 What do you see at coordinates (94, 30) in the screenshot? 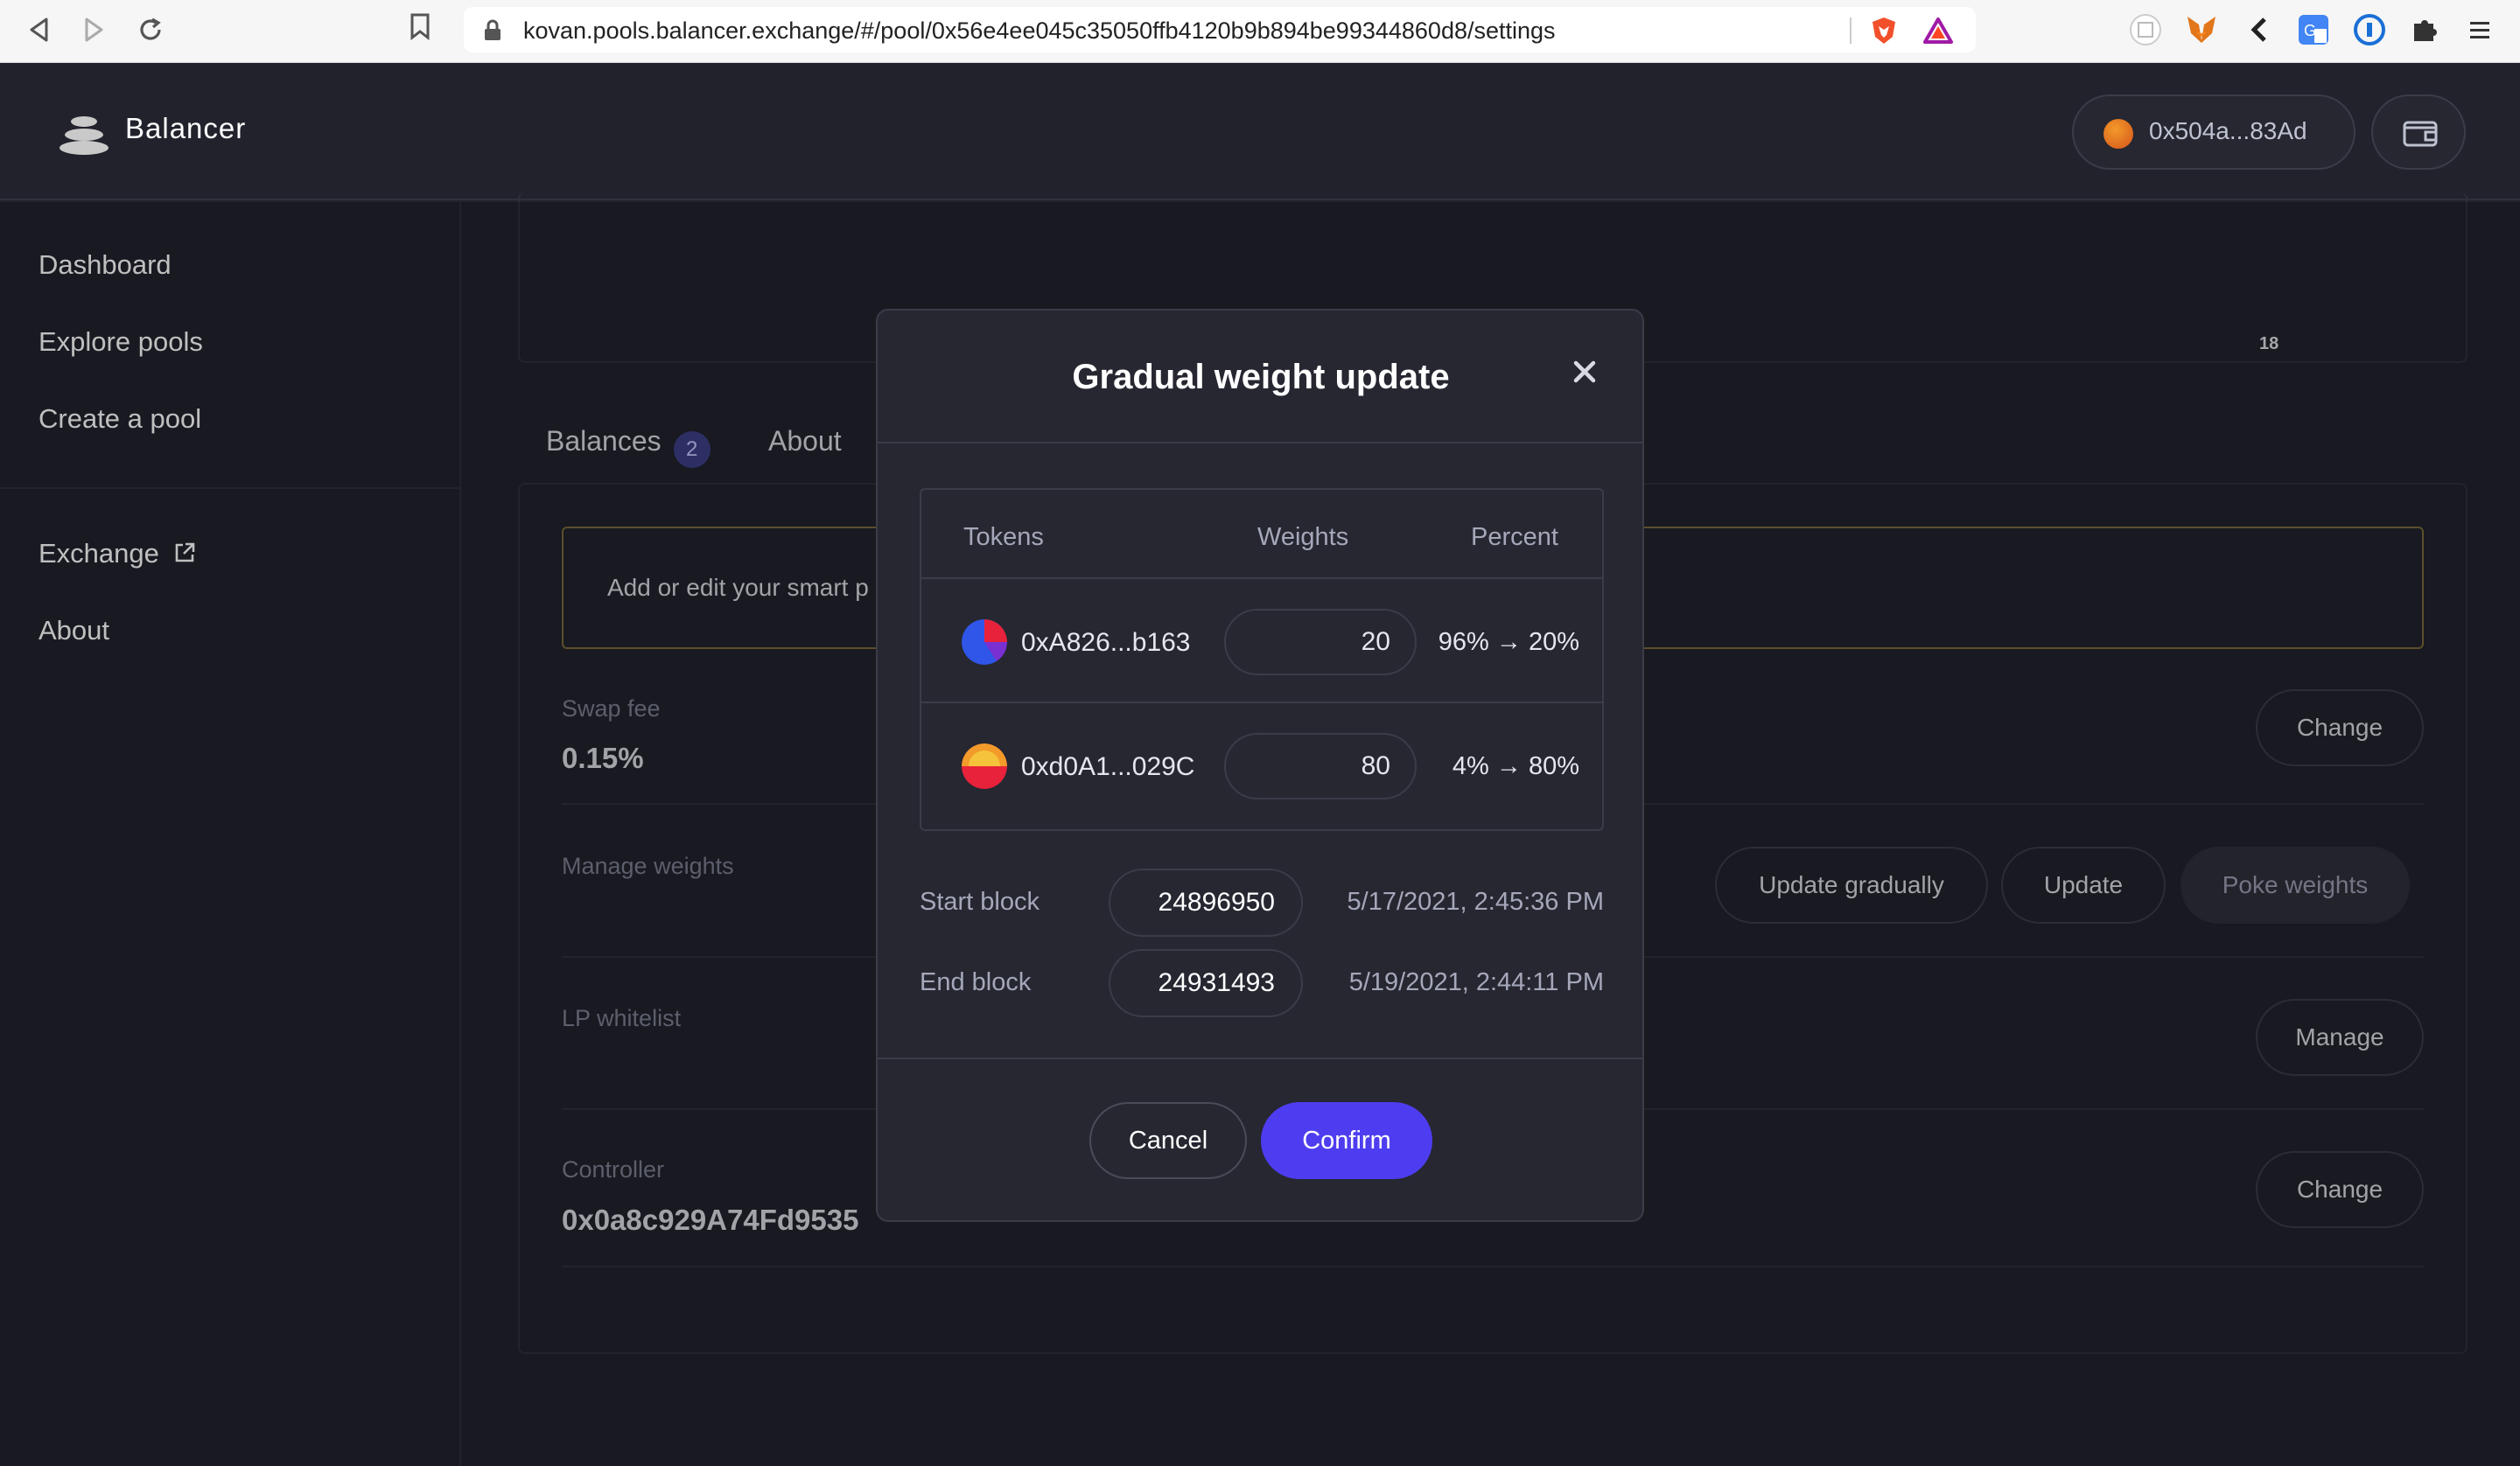
I see `forward-icon` at bounding box center [94, 30].